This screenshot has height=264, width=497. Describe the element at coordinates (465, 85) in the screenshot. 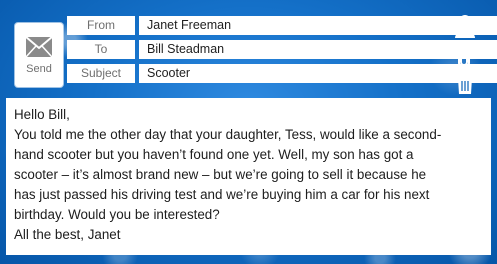

I see `trash-icon` at that location.